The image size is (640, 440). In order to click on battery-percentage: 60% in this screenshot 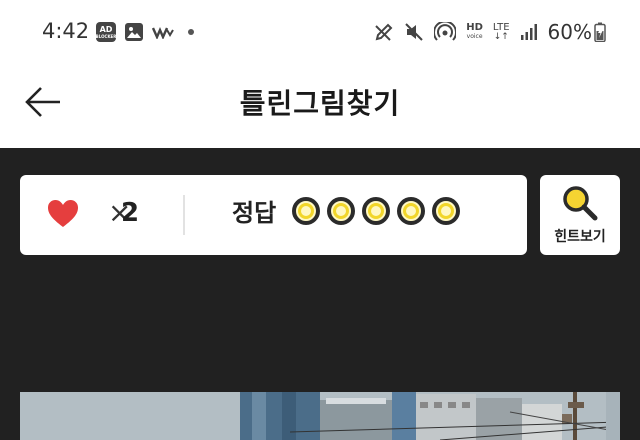, I will do `click(569, 32)`.